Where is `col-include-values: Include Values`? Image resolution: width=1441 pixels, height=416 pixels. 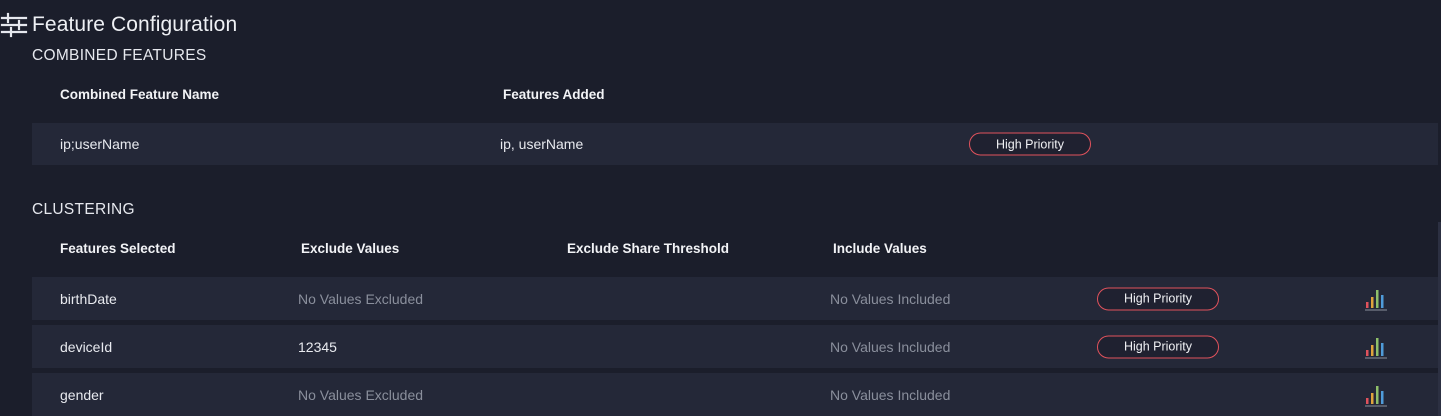
col-include-values: Include Values is located at coordinates (880, 248).